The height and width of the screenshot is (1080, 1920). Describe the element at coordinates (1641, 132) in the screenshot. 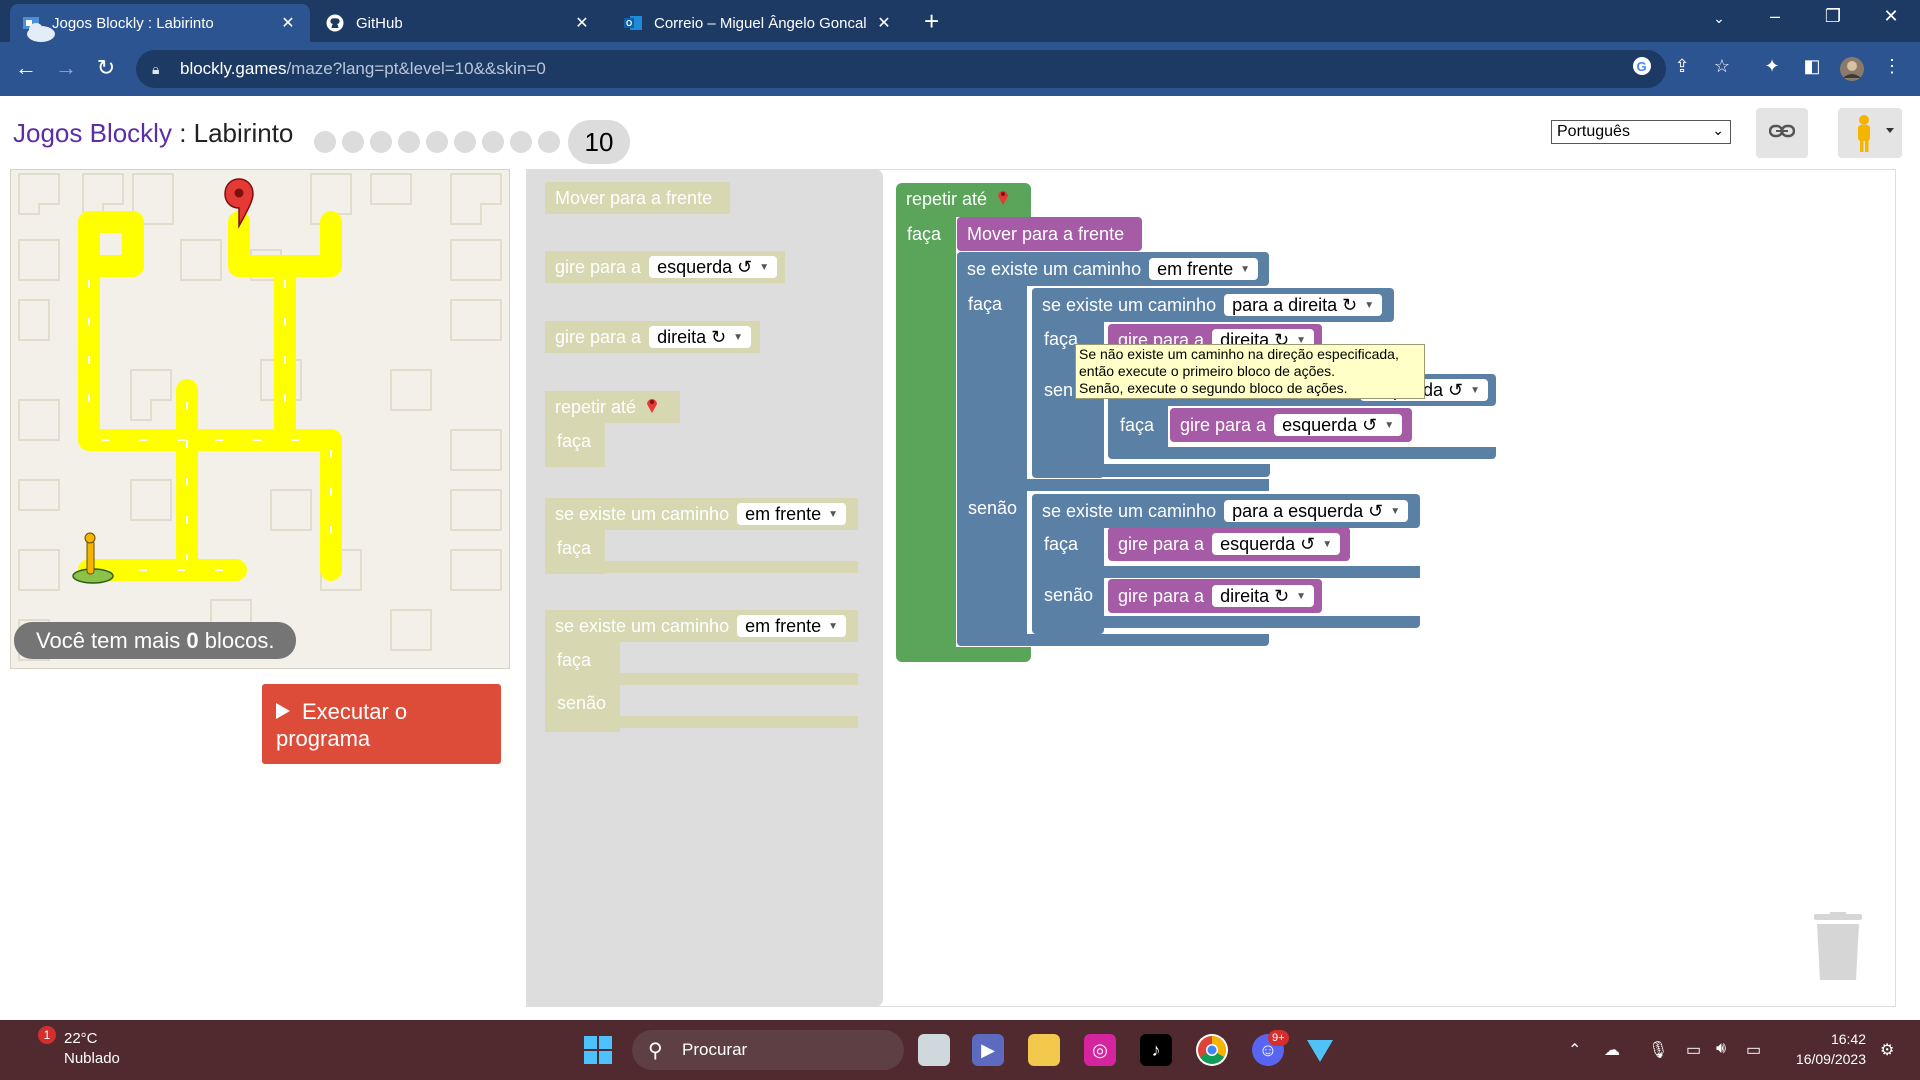

I see `language-select: Português ⌄` at that location.